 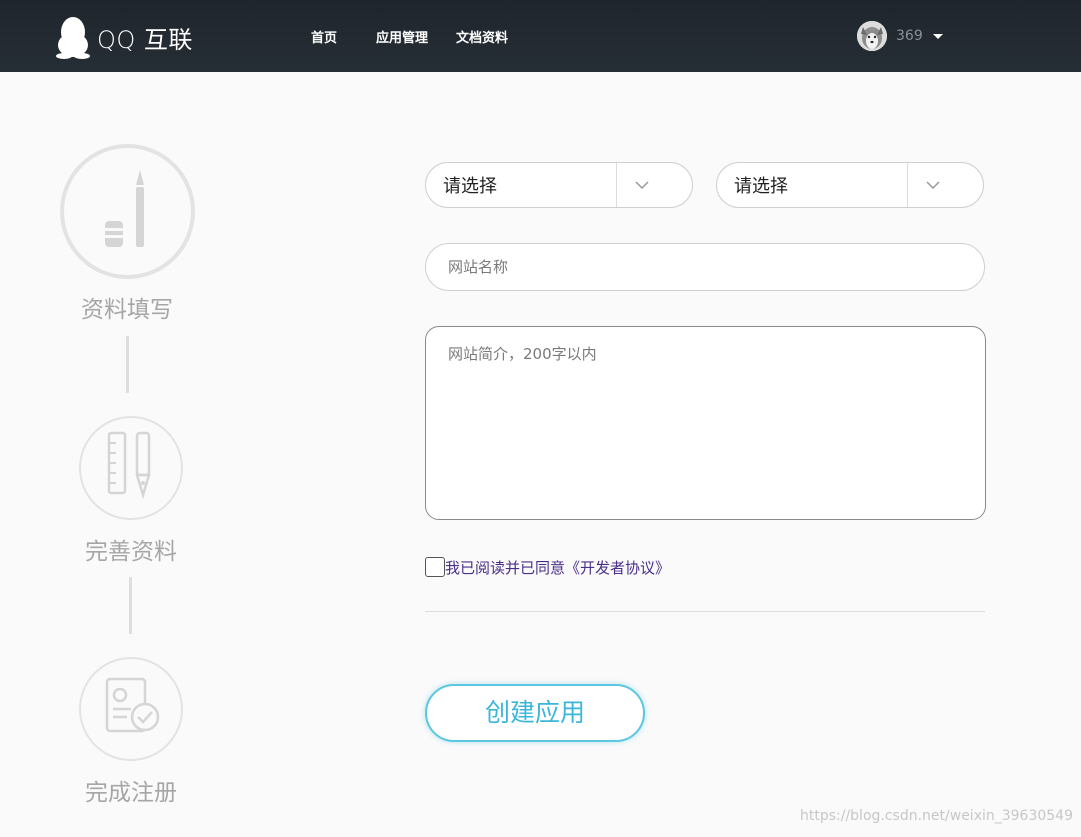 I want to click on pencil-eraser-icon, so click(x=128, y=212).